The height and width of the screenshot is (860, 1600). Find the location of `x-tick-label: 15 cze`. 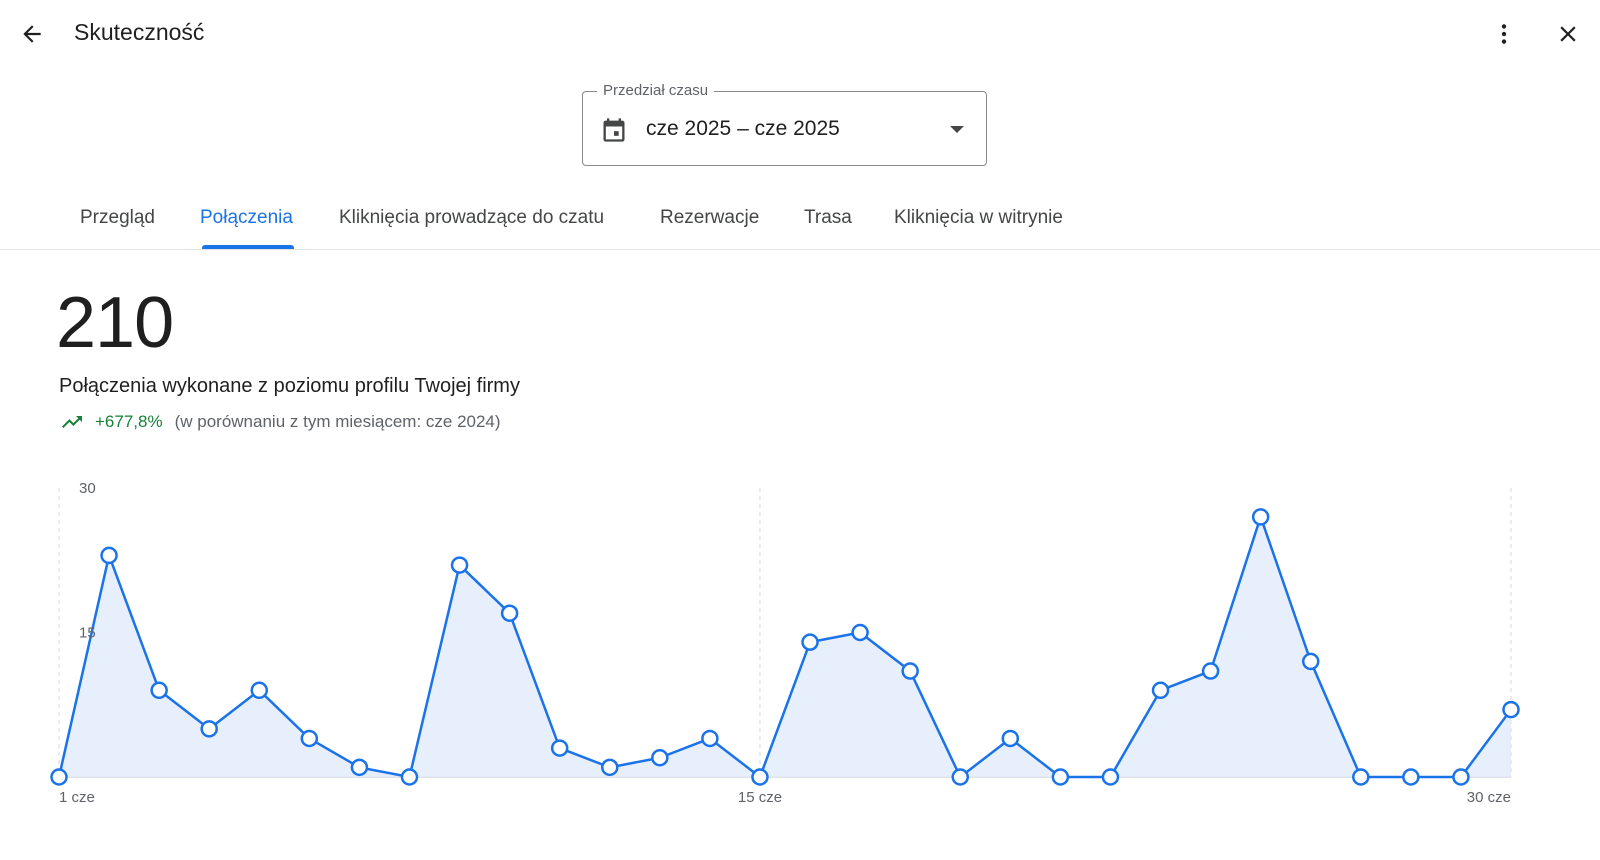

x-tick-label: 15 cze is located at coordinates (760, 797).